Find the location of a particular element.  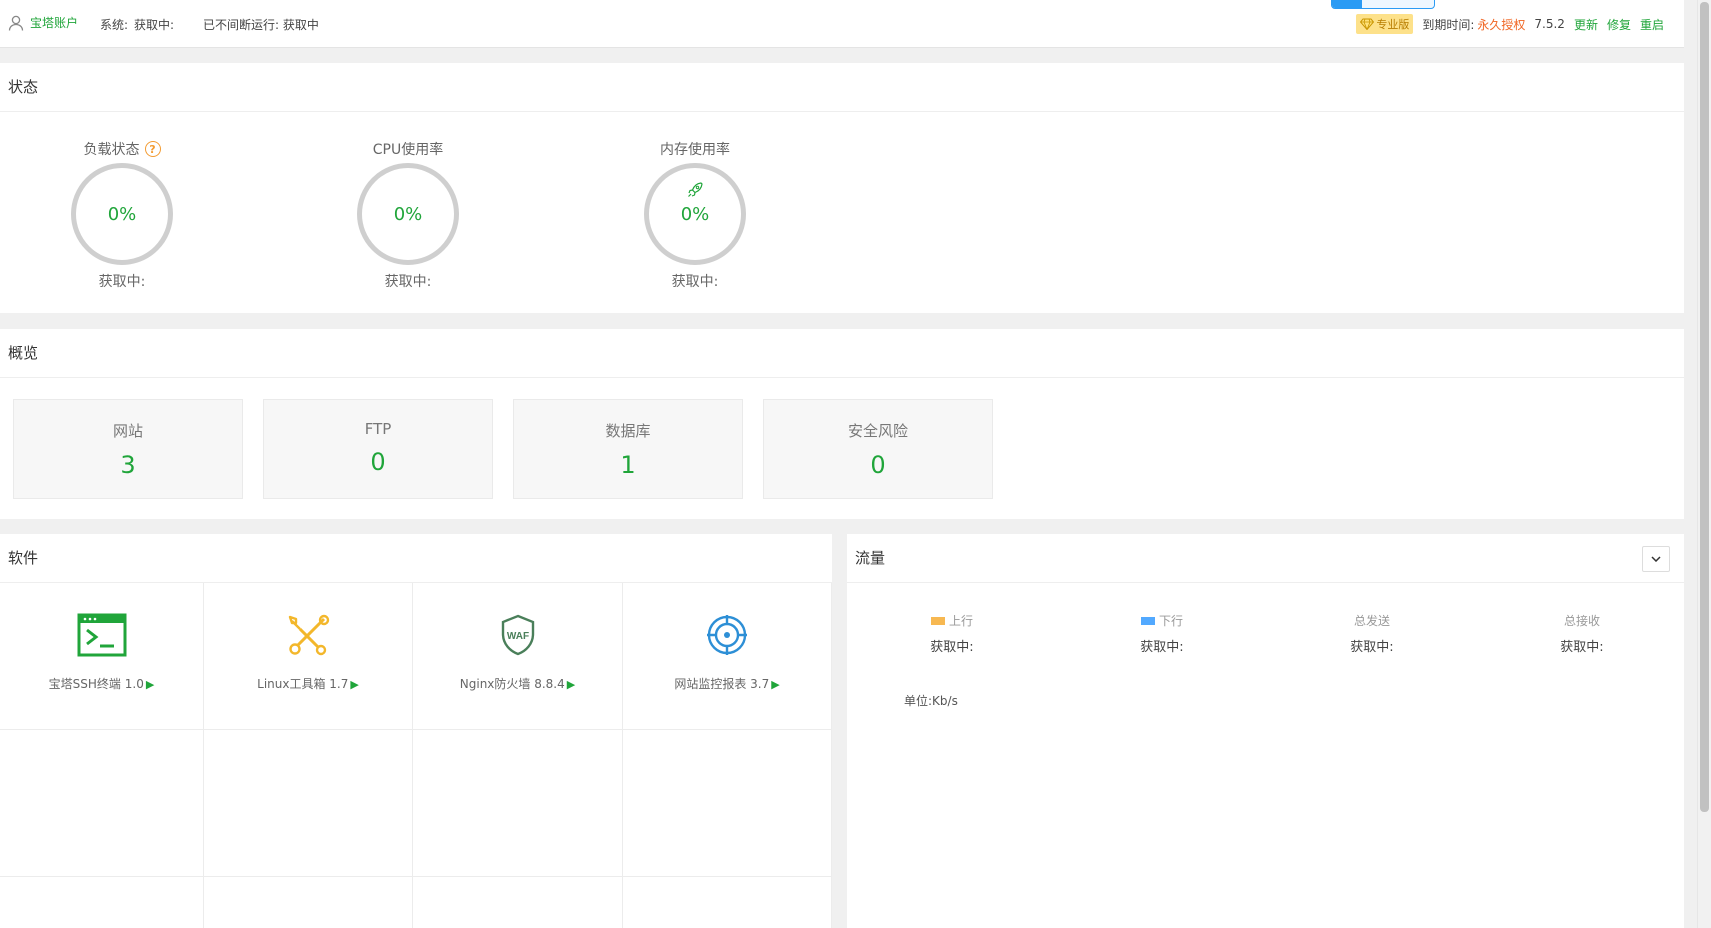

pro-badge: 专业版 is located at coordinates (1385, 24).